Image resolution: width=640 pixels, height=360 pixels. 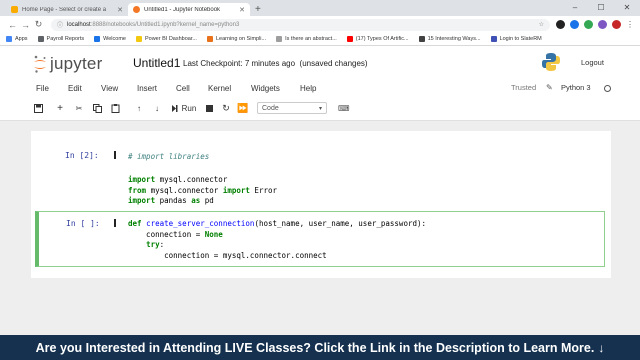 I want to click on bookmark-slaterm: Login to SlateRM, so click(x=516, y=39).